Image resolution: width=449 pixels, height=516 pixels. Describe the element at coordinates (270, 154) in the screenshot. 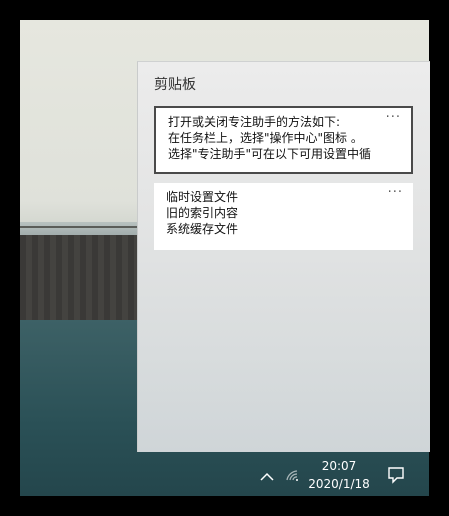

I see `clip-text-line: 选择"专注助手"可在以下可用设置中循` at that location.